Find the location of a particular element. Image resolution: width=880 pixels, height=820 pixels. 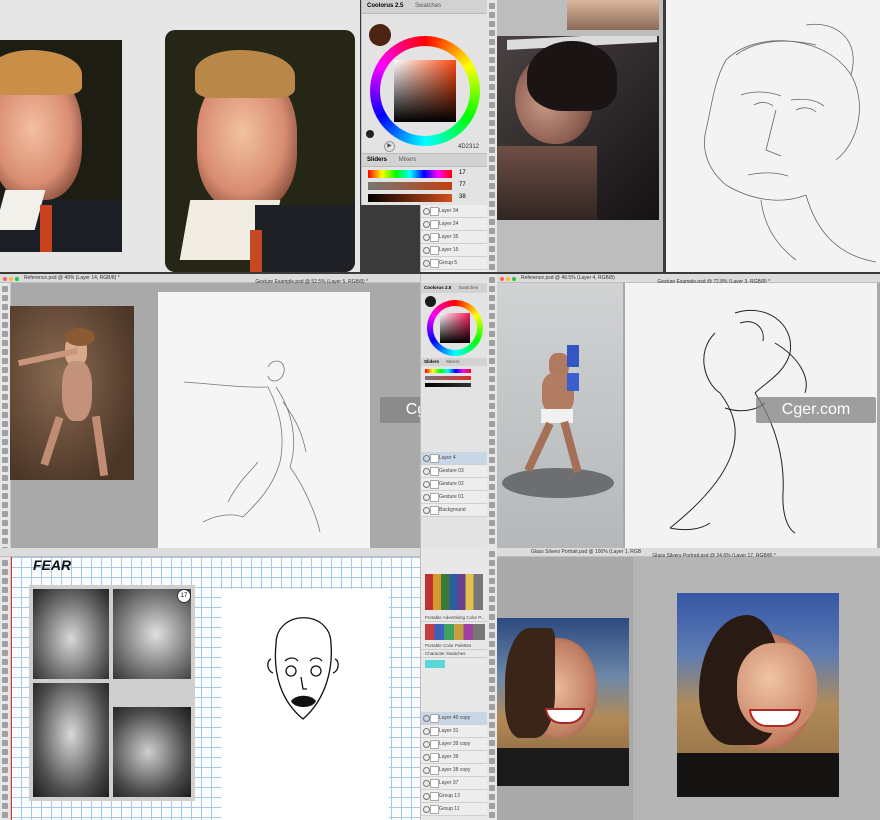

fear-face-sketch is located at coordinates (303, 668).